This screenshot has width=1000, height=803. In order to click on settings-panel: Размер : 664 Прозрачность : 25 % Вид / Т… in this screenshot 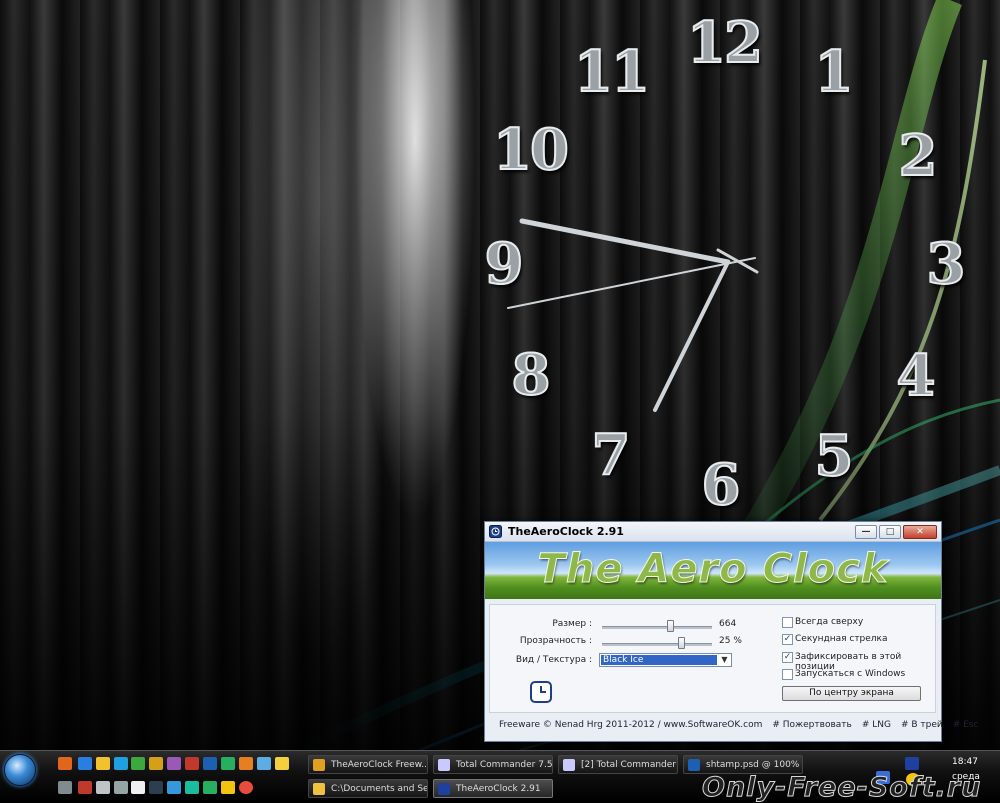, I will do `click(712, 658)`.